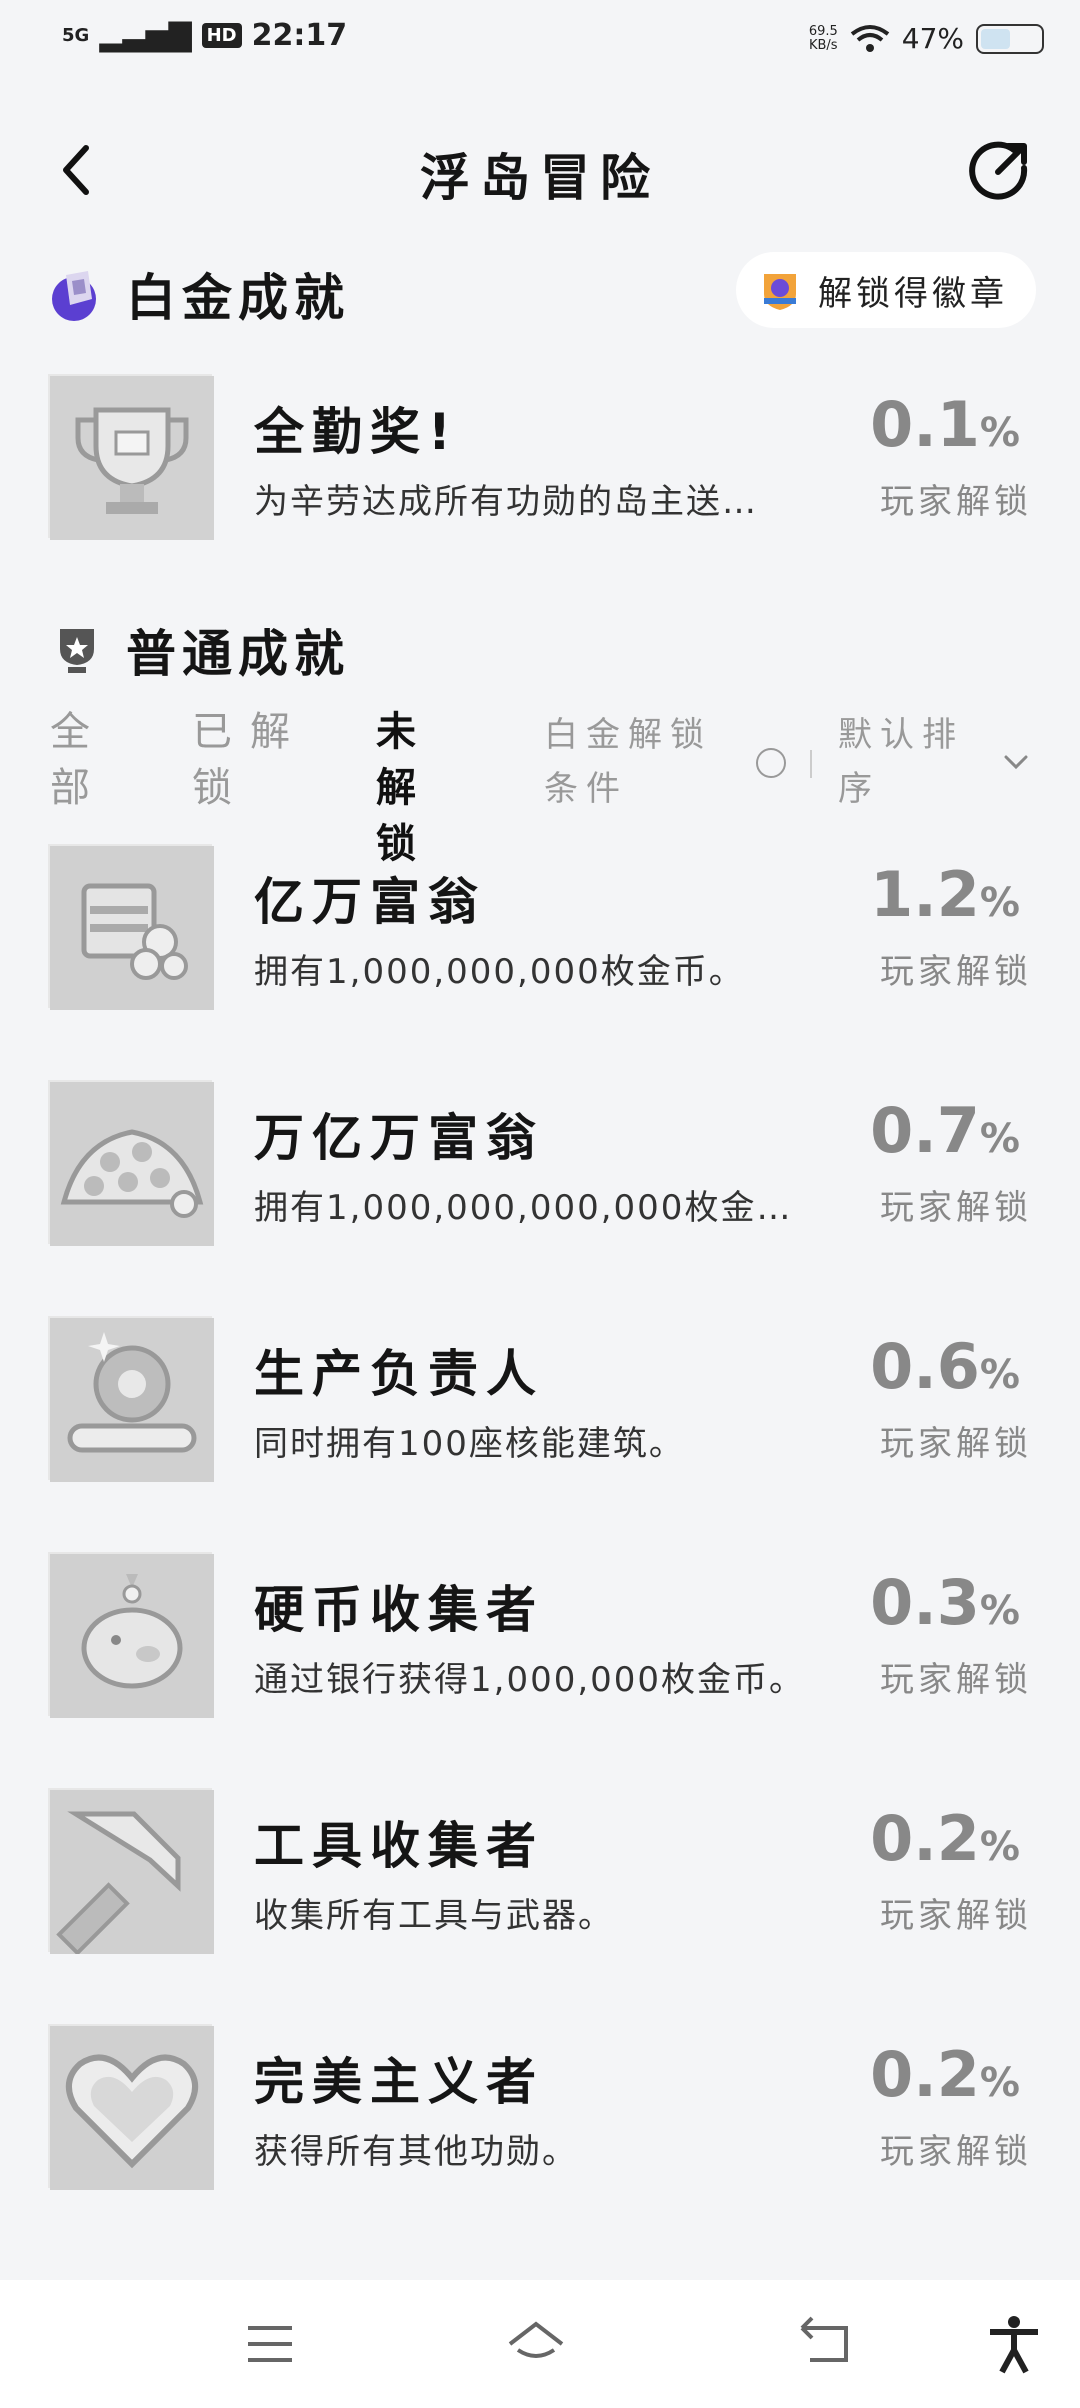 This screenshot has height=2408, width=1080. What do you see at coordinates (434, 1916) in the screenshot?
I see `achievement-desc: 收集所有工具与武器。` at bounding box center [434, 1916].